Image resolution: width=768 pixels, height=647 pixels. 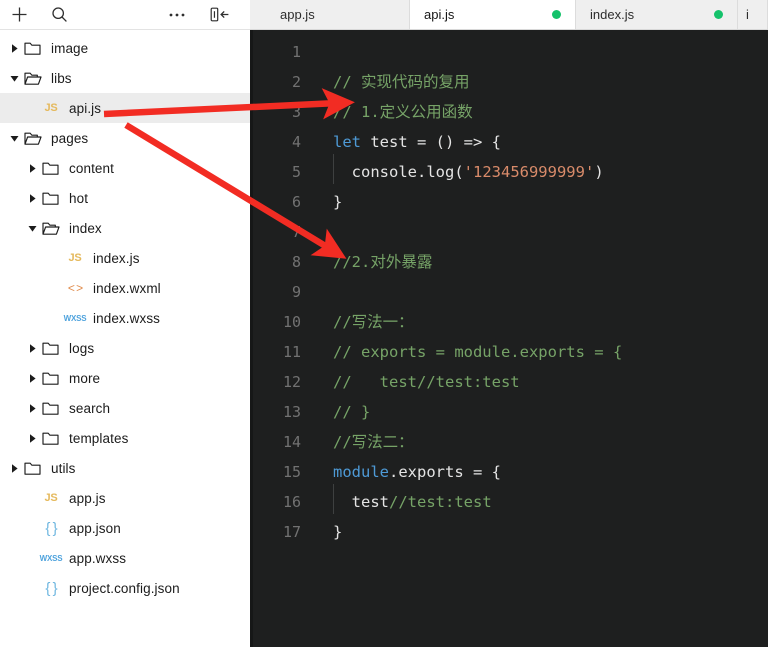 I want to click on code-line: 17}, so click(x=510, y=532).